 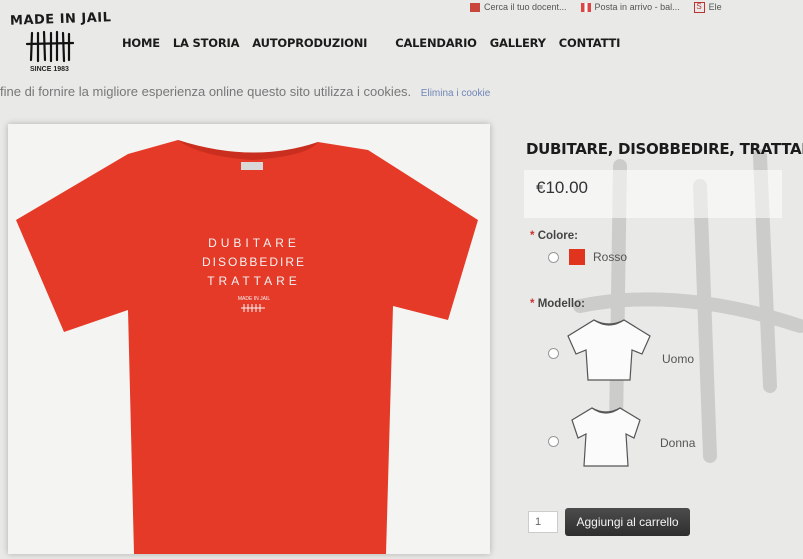 What do you see at coordinates (455, 93) in the screenshot?
I see `delete-cookie-link: Elimina i cookie` at bounding box center [455, 93].